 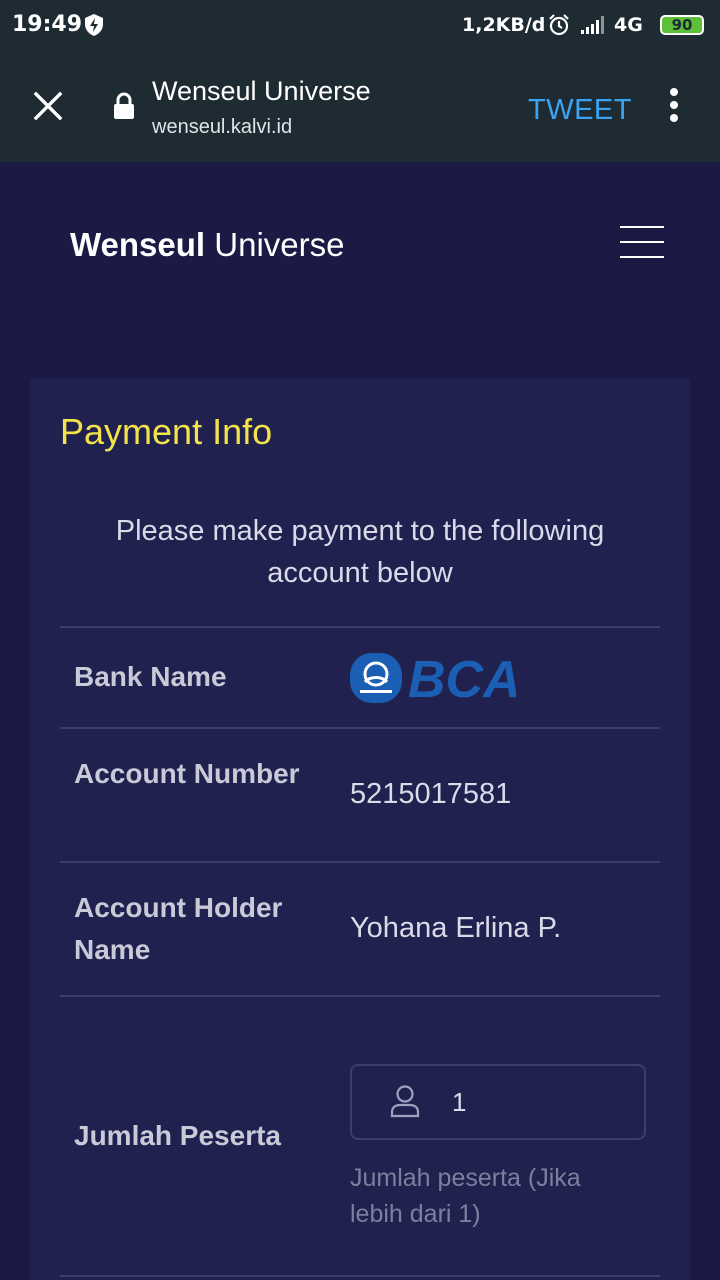 What do you see at coordinates (279, 244) in the screenshot?
I see `site-title-rest: Universe` at bounding box center [279, 244].